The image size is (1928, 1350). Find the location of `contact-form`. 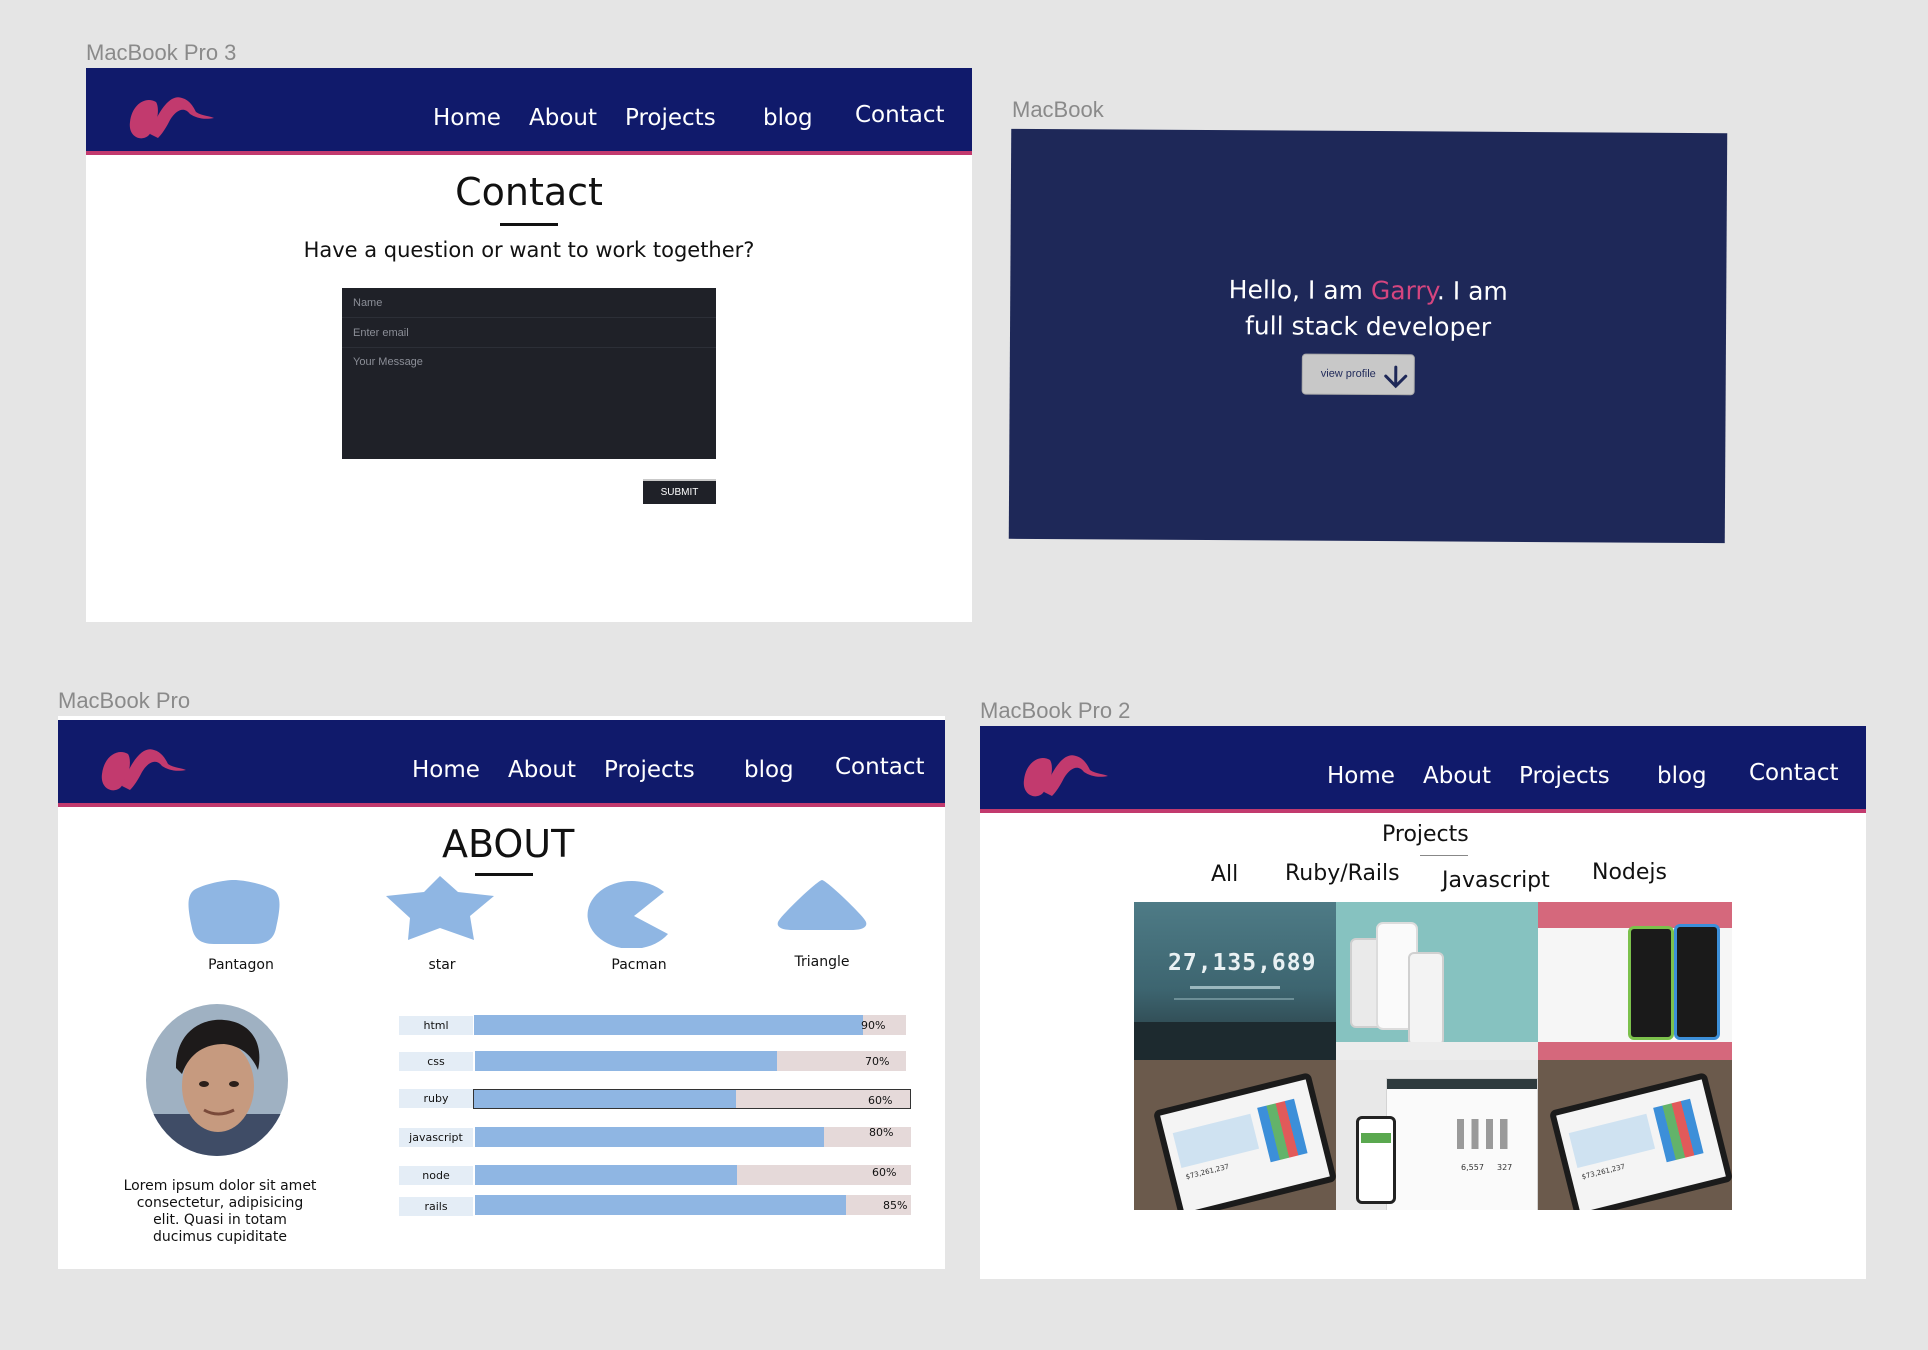

contact-form is located at coordinates (529, 373).